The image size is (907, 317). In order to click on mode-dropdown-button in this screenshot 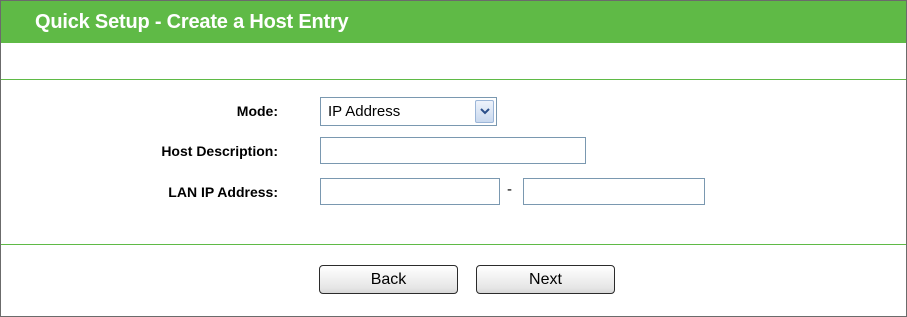, I will do `click(484, 111)`.